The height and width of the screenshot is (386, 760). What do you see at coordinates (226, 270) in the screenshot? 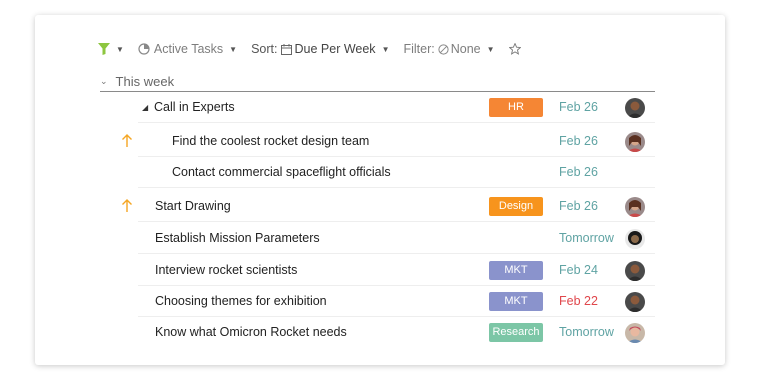
I see `task-title: Interview rocket scientists` at bounding box center [226, 270].